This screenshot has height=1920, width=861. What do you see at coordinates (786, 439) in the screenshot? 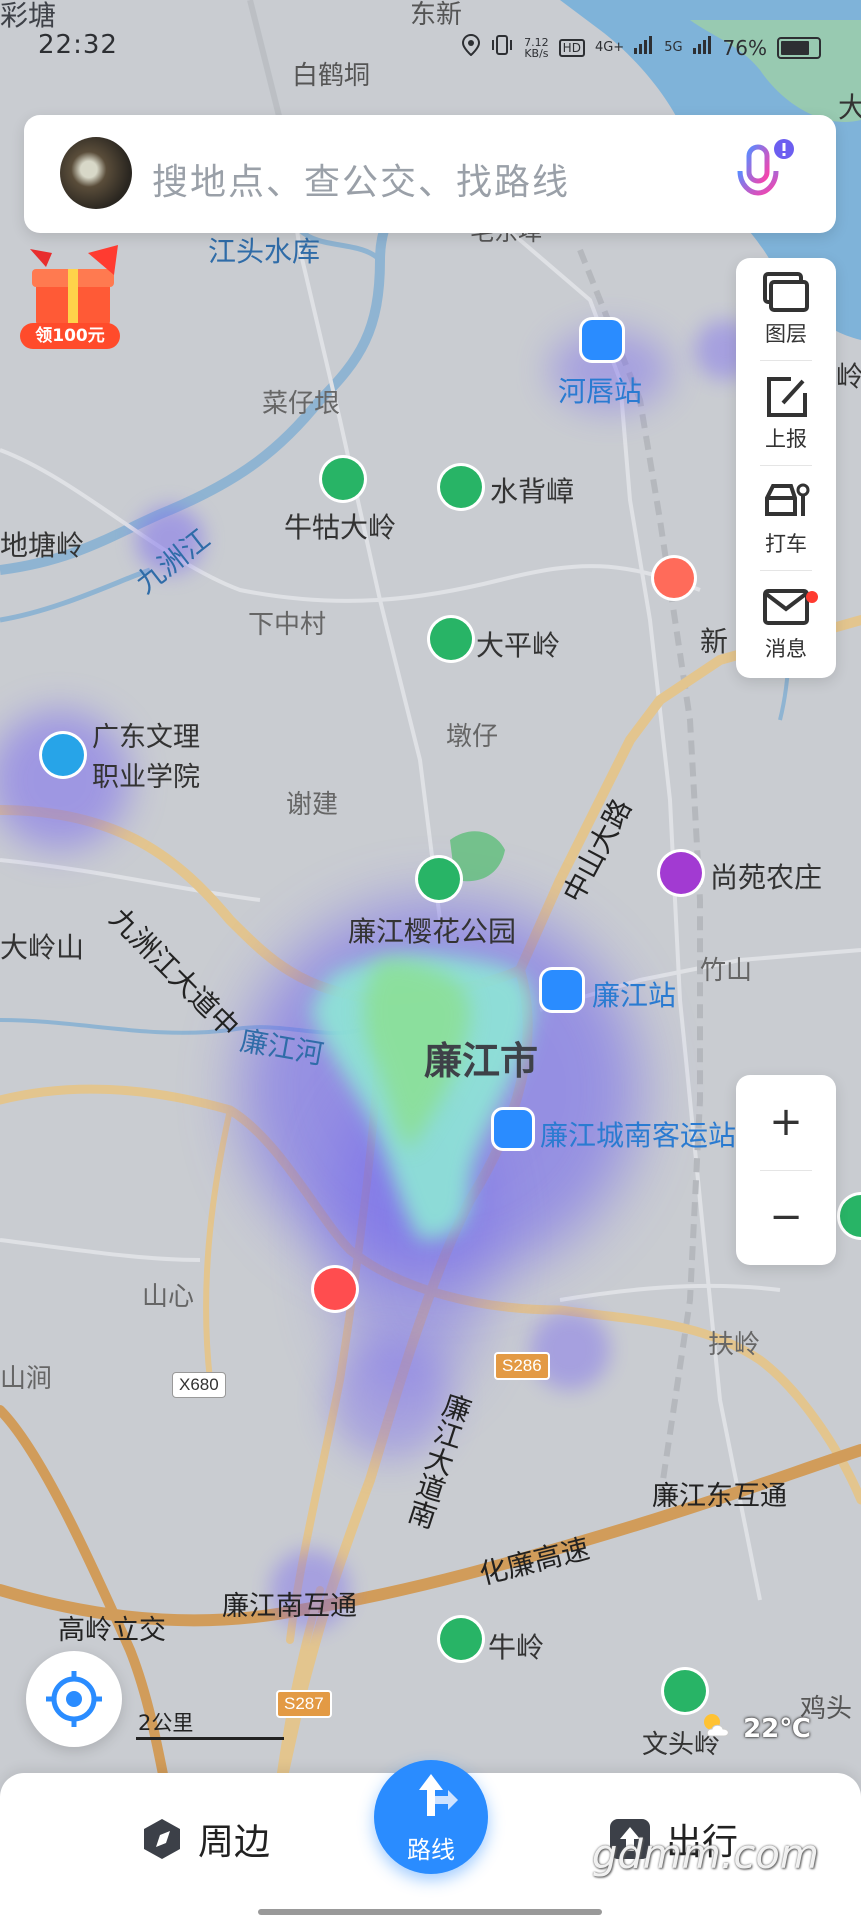
I see `tool-label: 上报` at bounding box center [786, 439].